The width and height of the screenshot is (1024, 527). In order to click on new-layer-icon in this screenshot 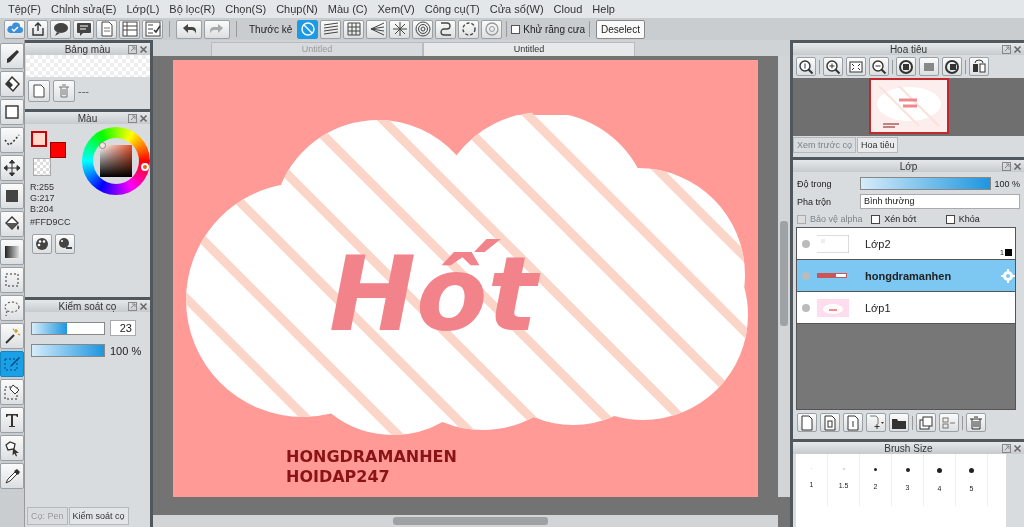, I will do `click(807, 422)`.